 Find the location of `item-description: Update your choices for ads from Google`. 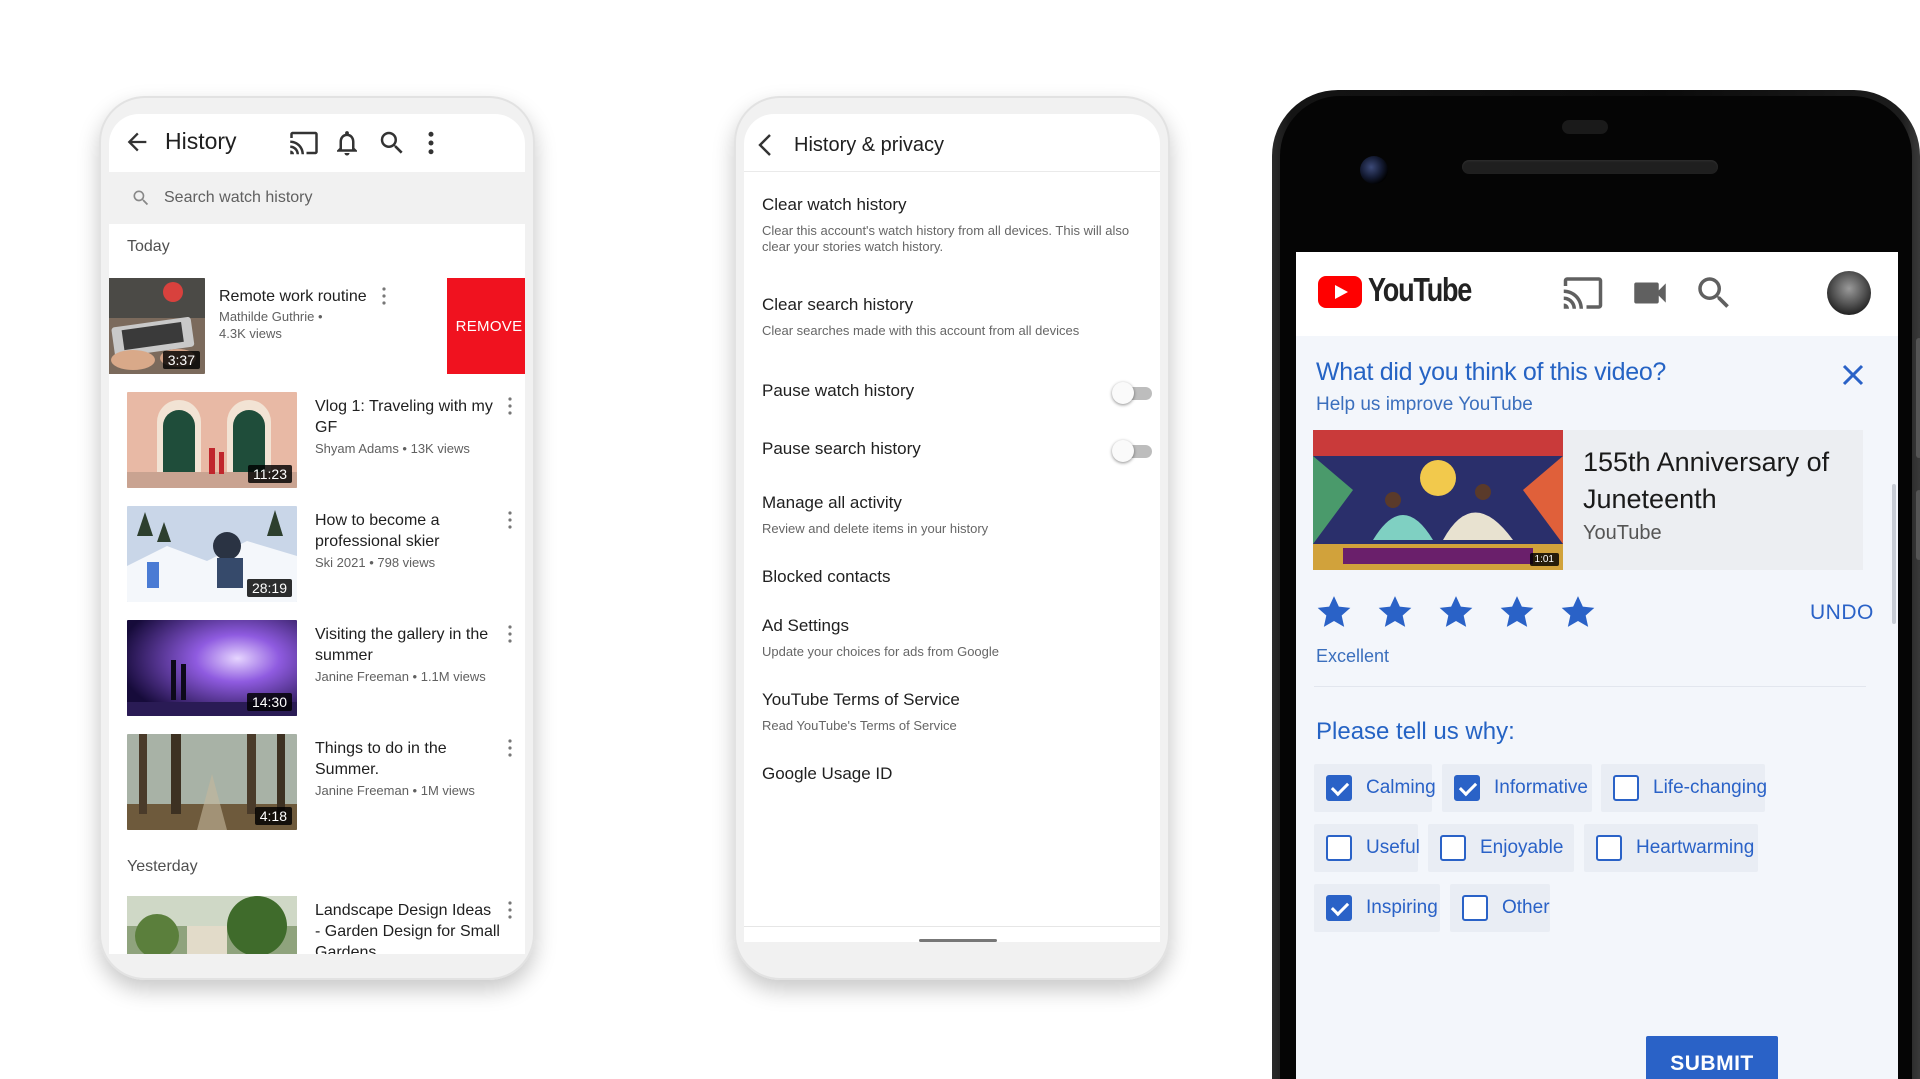

item-description: Update your choices for ads from Google is located at coordinates (881, 651).